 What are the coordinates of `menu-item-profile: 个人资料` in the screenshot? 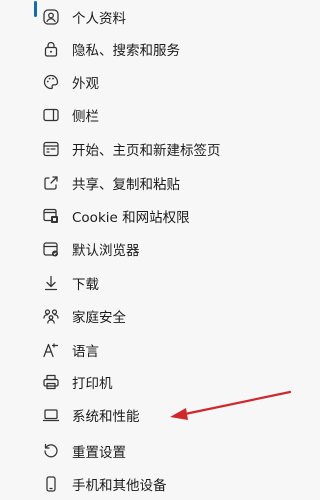 It's located at (164, 16).